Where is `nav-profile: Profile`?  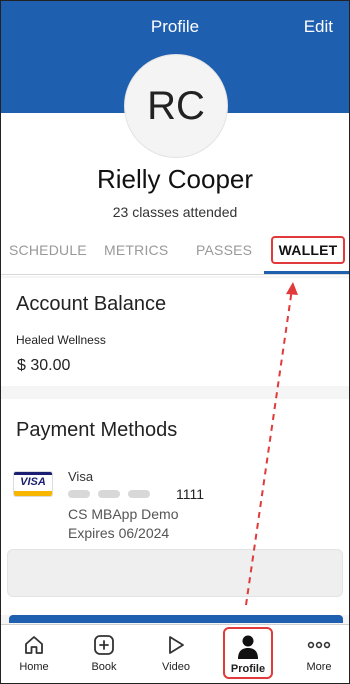
nav-profile: Profile is located at coordinates (248, 653).